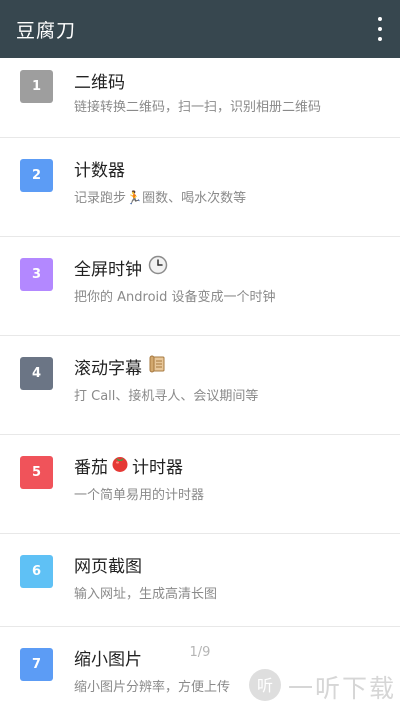 The image size is (400, 726). I want to click on list-item-fullscreen-clock: 3 全屏时钟 把你的 Android 设备变成一个时钟, so click(200, 286).